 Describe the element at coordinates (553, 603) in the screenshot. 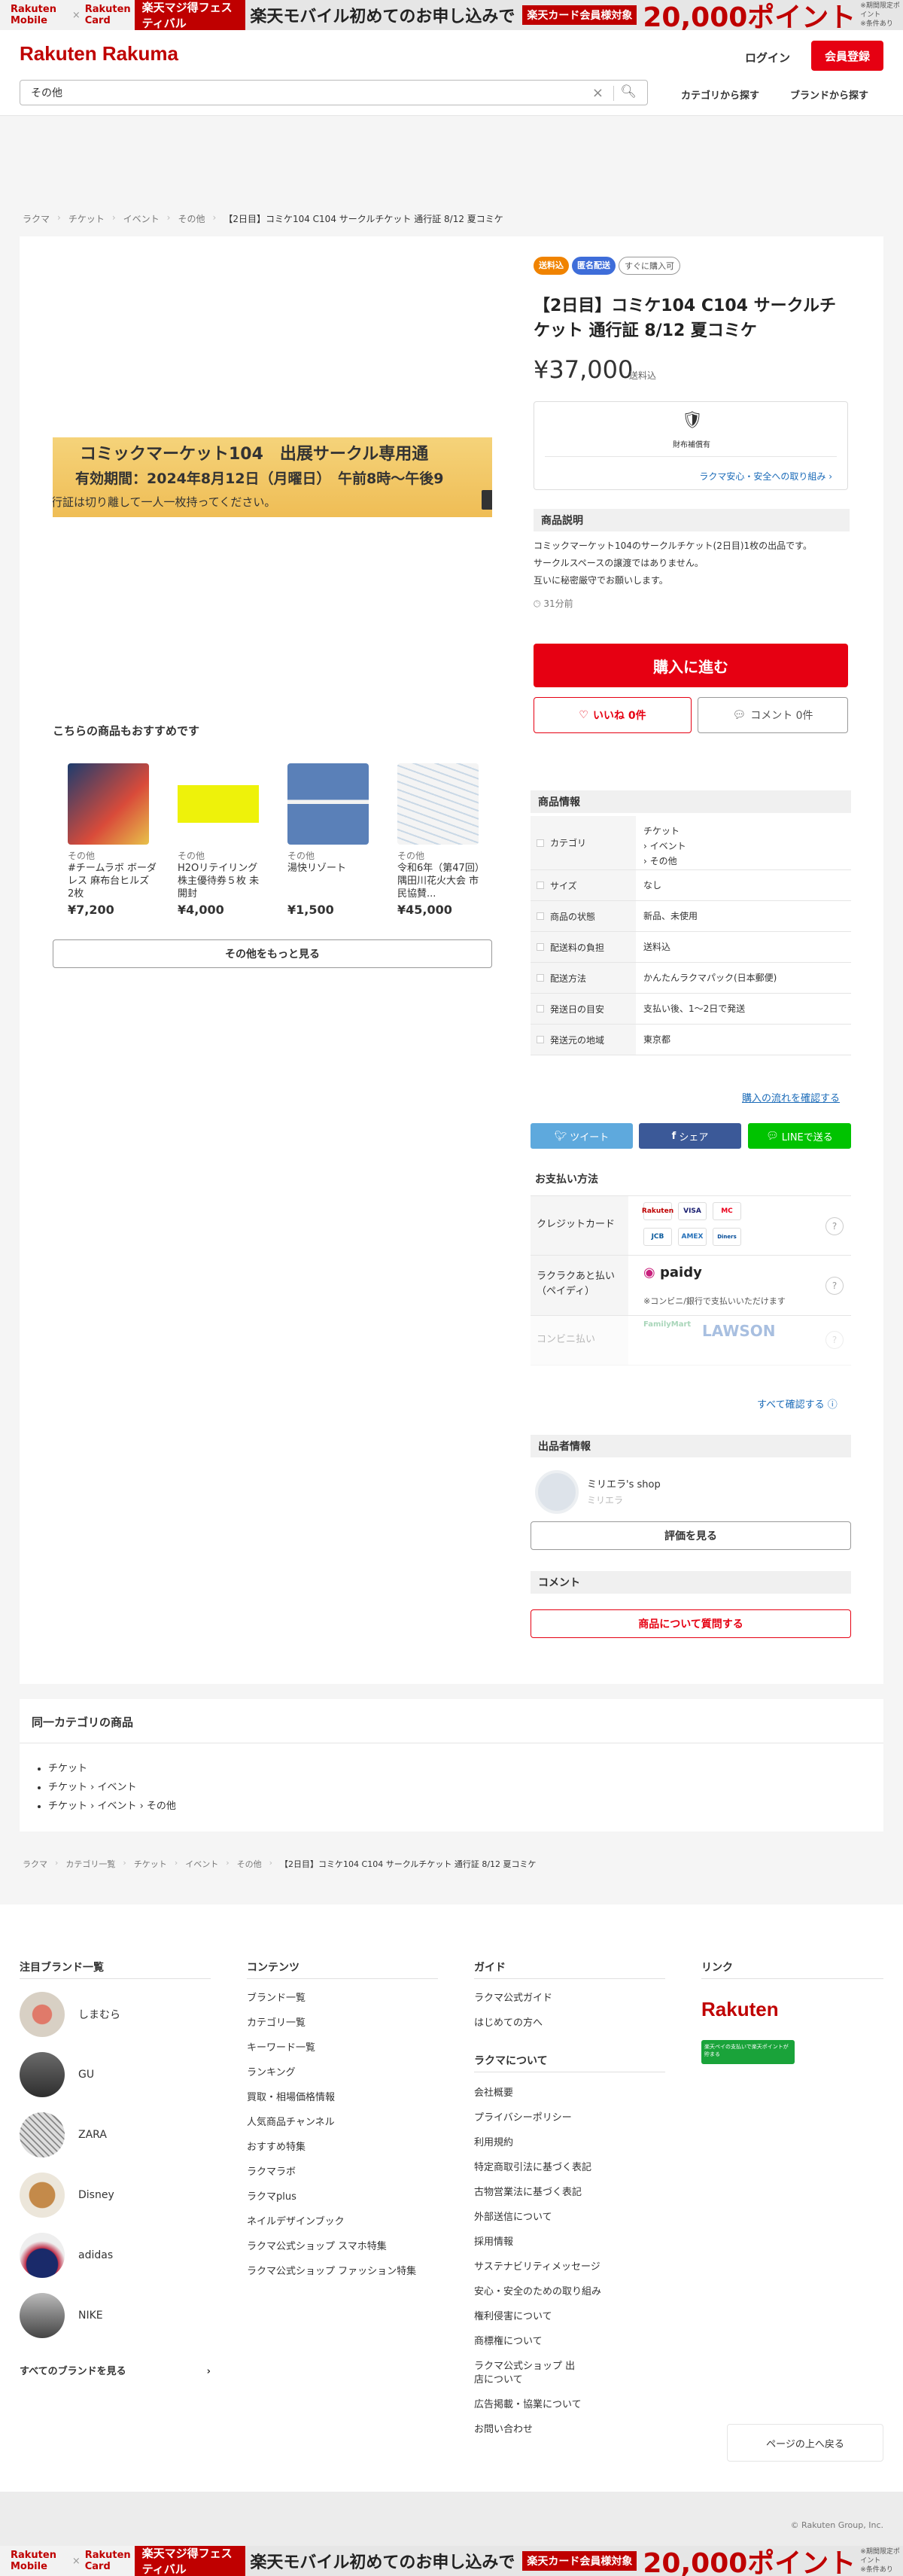

I see `posted-time: 🕒︎ 31分前` at that location.